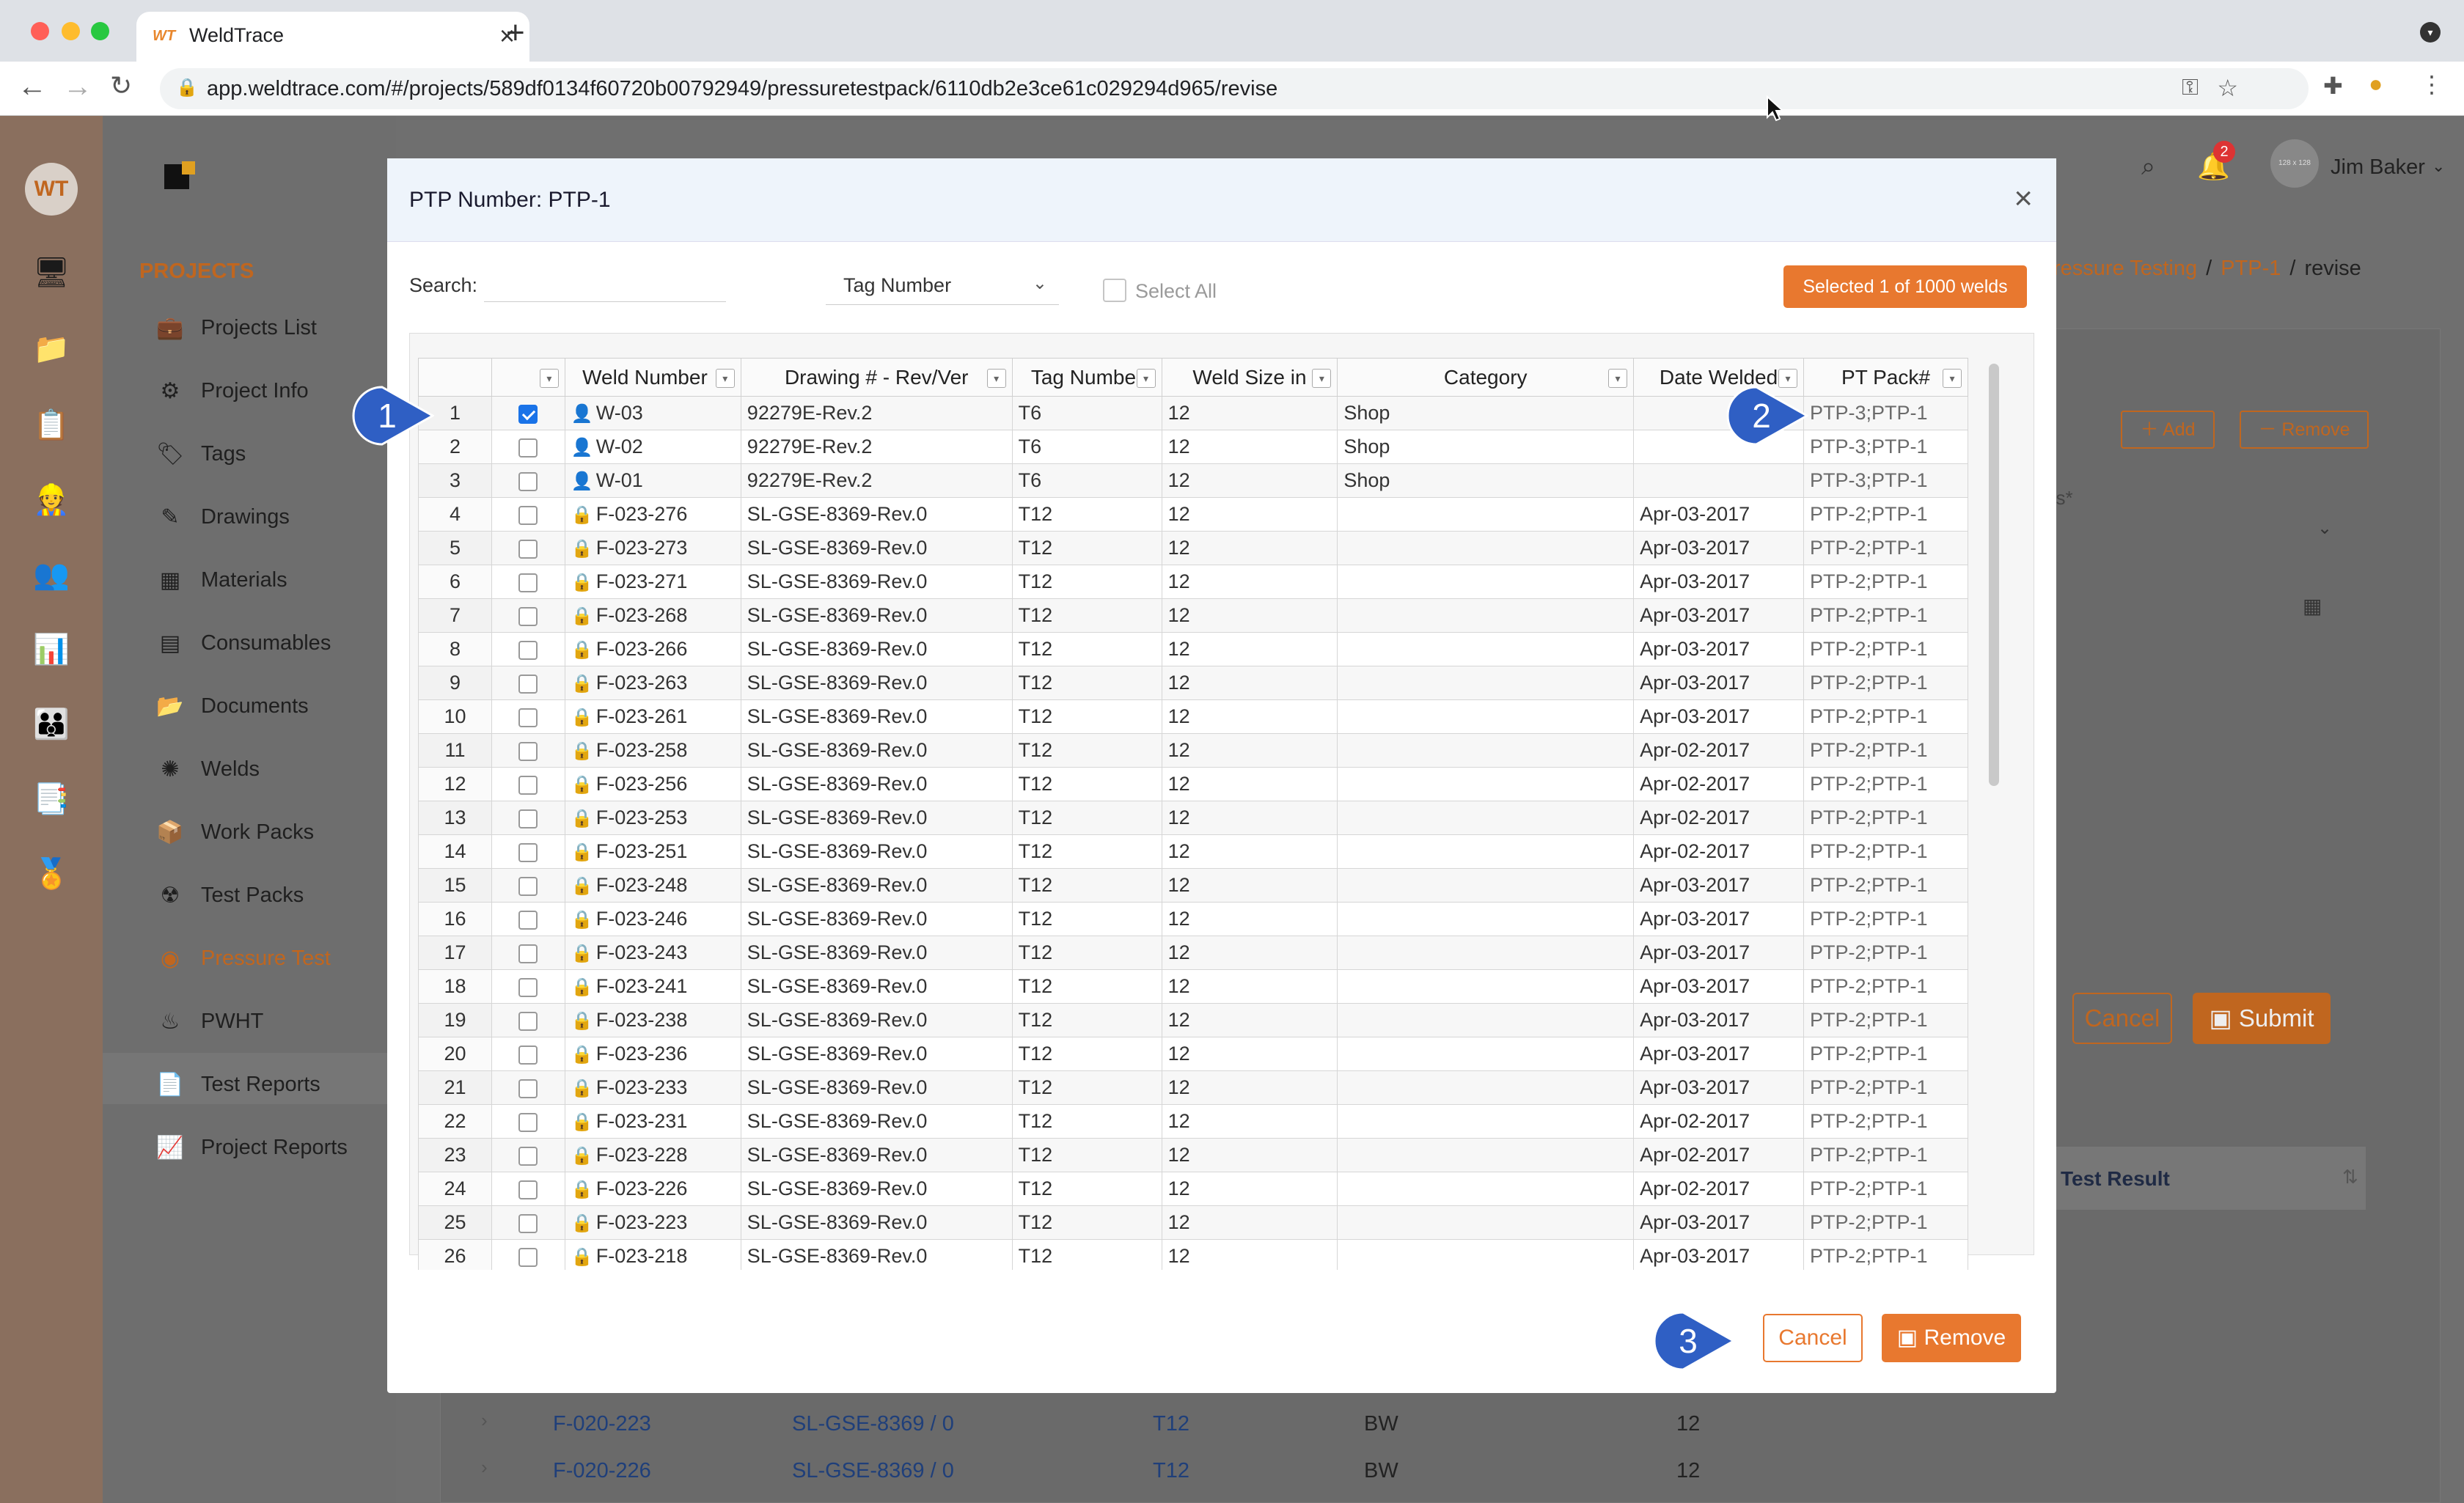 This screenshot has width=2464, height=1503. I want to click on sidebar-item-materials: ▦ Materials, so click(220, 580).